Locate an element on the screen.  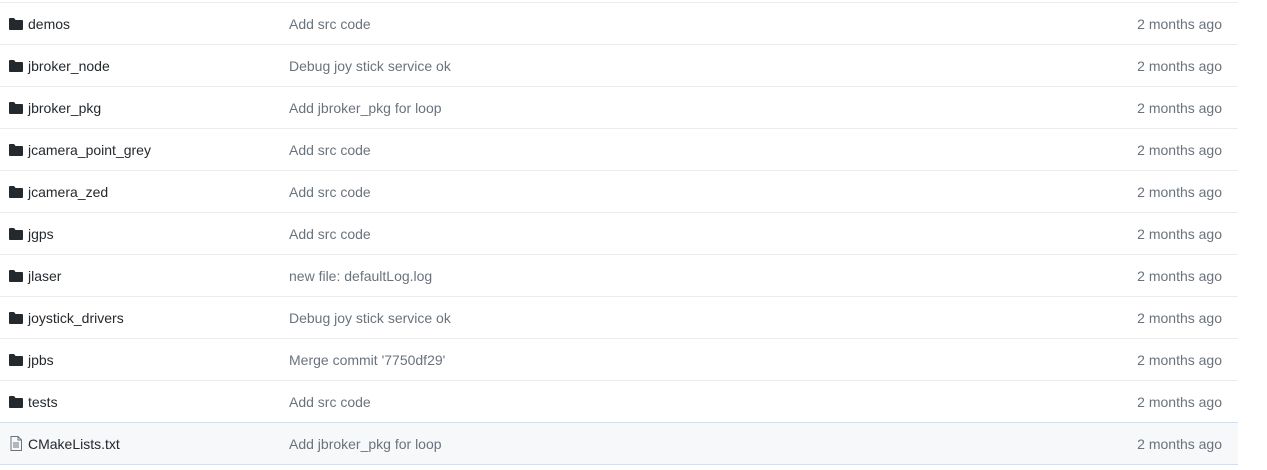
file-text-icon is located at coordinates (15, 443).